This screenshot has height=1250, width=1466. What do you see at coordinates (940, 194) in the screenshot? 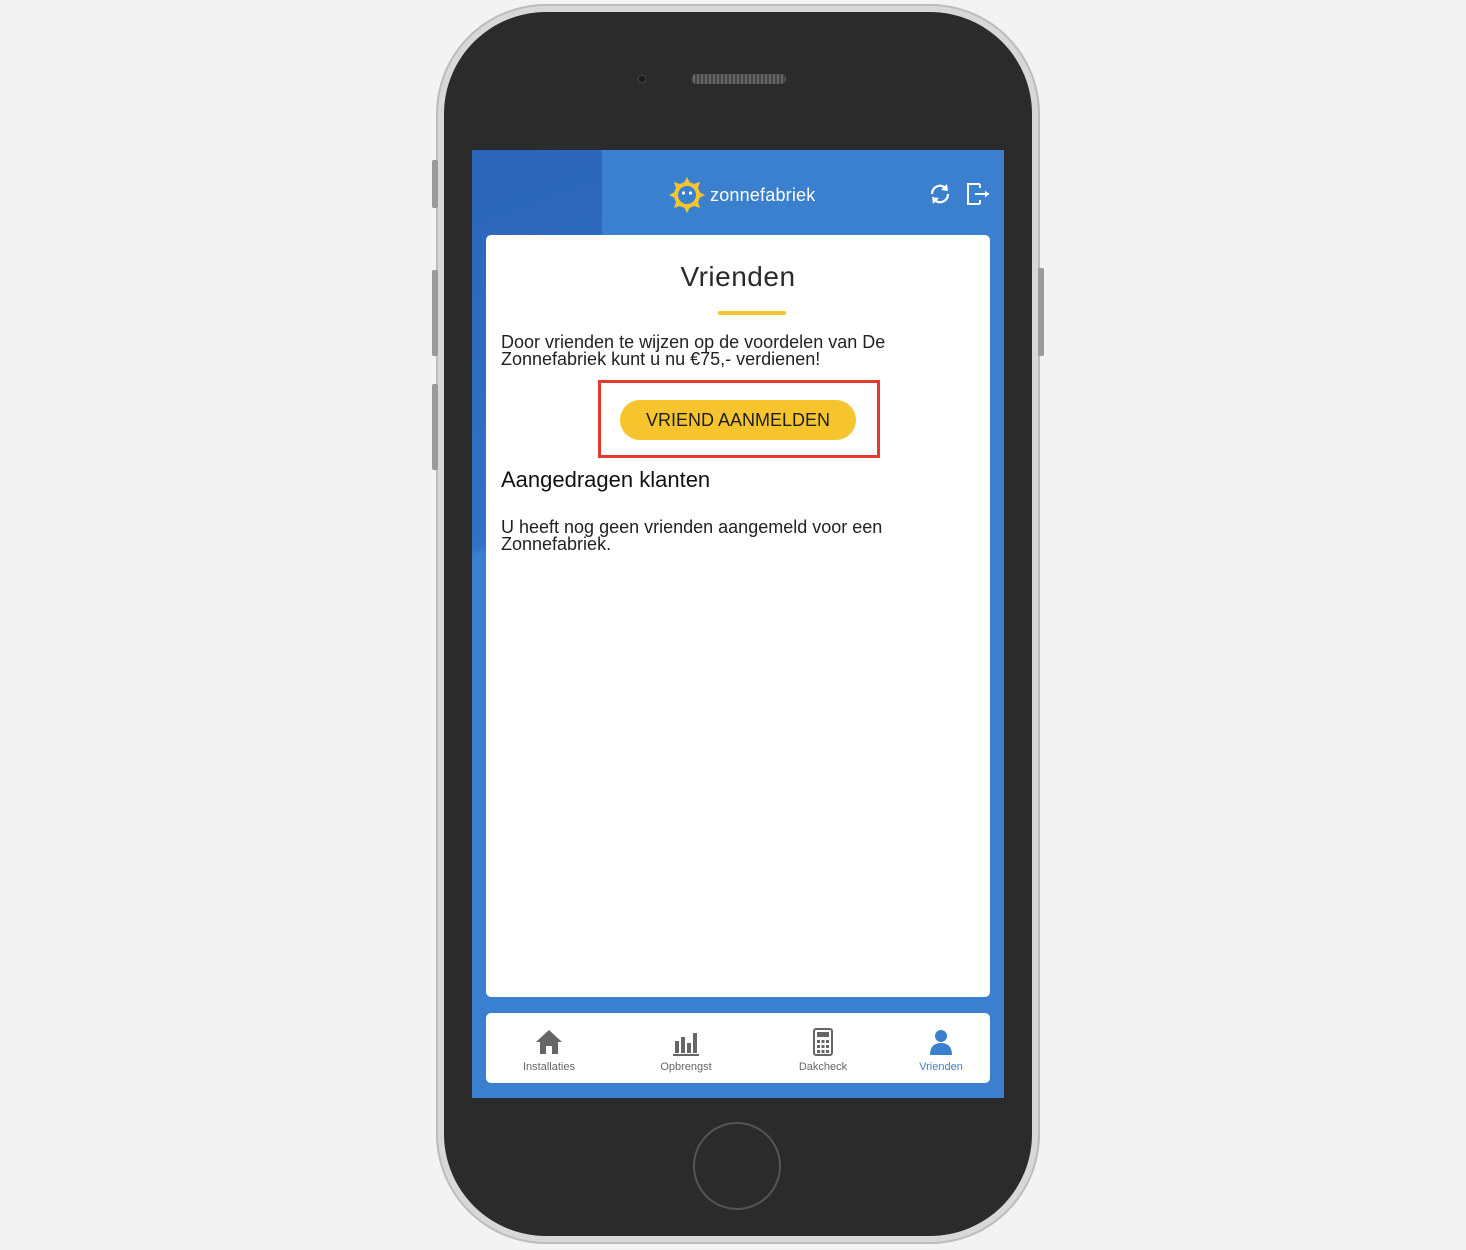
I see `refresh-icon` at bounding box center [940, 194].